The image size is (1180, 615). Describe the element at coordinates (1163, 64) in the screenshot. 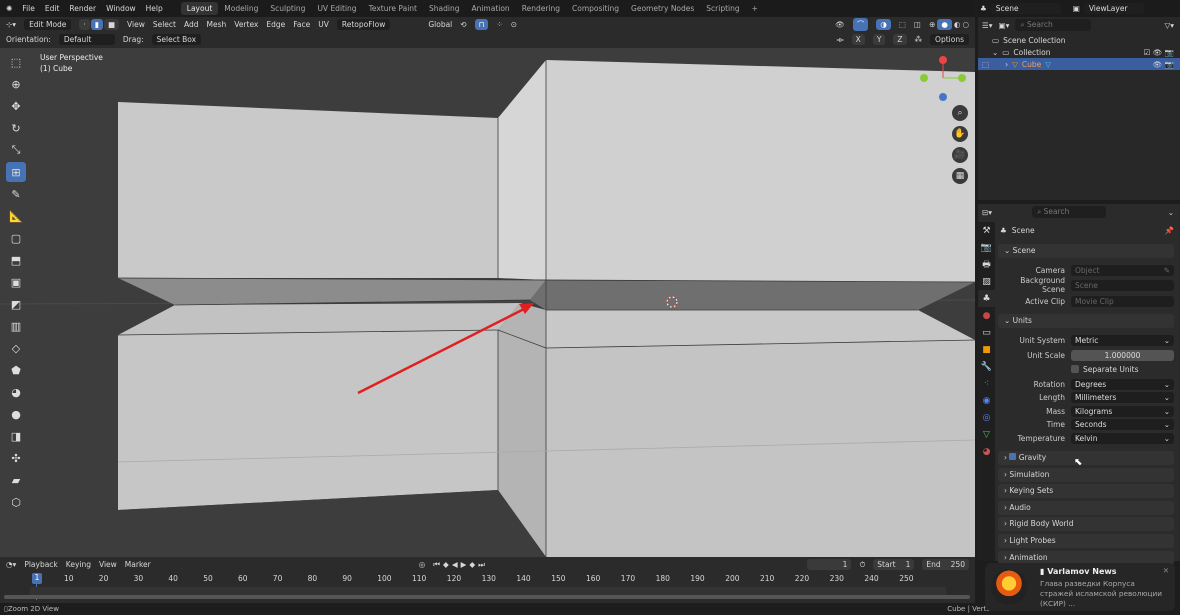

I see `visibility-icons: 👁 📷` at that location.